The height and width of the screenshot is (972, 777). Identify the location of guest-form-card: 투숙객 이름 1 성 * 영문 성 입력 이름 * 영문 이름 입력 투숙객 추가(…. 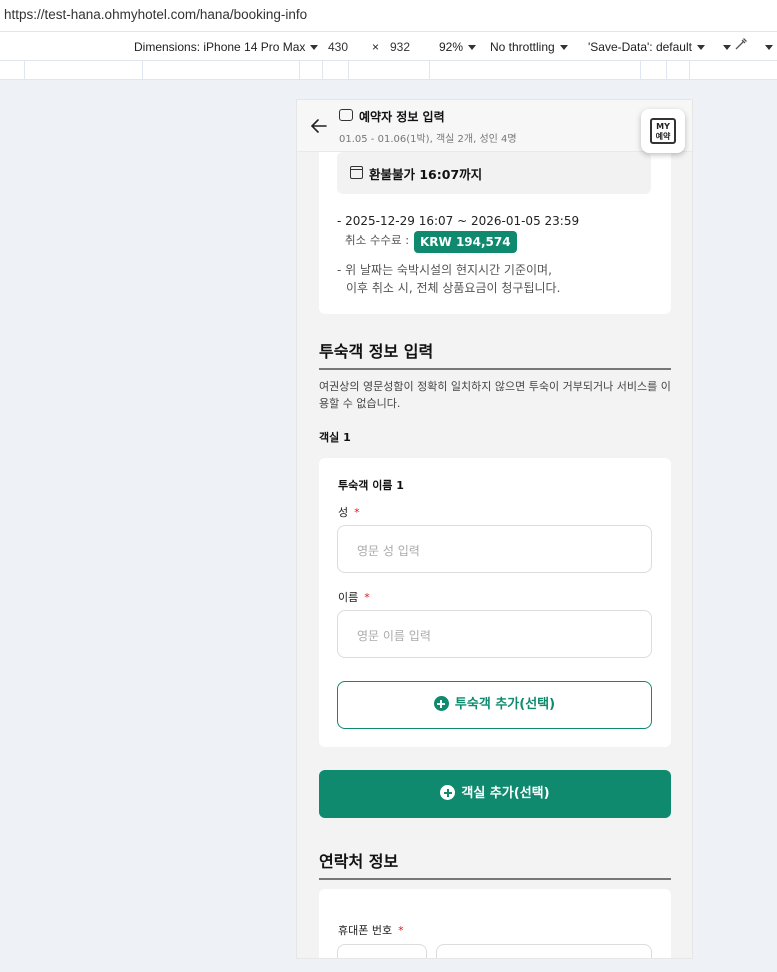
(495, 602).